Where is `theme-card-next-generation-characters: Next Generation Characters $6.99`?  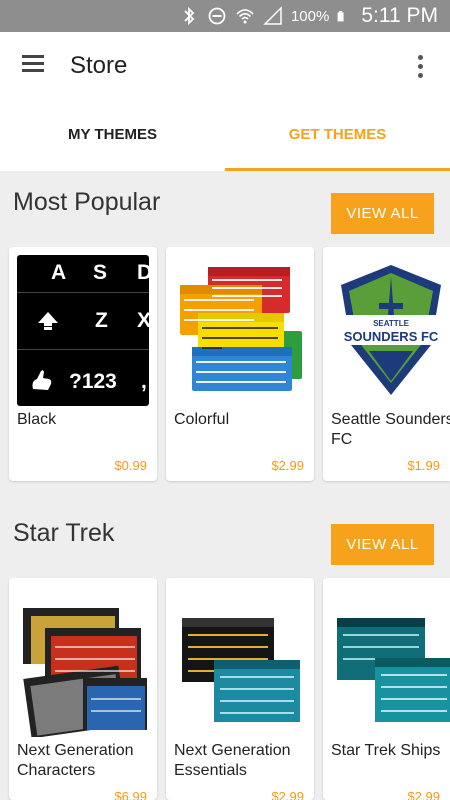
theme-card-next-generation-characters: Next Generation Characters $6.99 is located at coordinates (83, 689).